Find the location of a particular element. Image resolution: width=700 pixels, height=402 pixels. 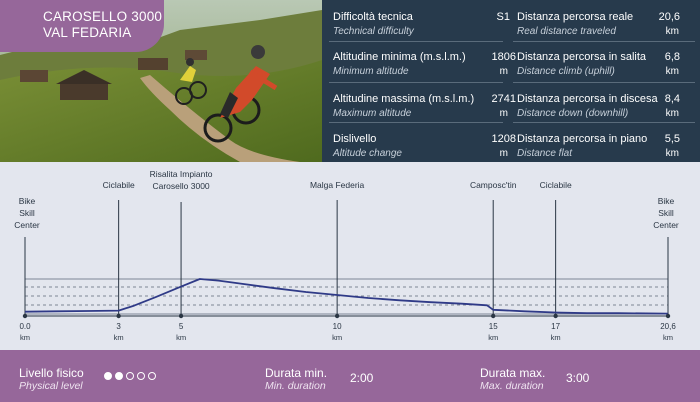

stat-value: 1806 is located at coordinates (503, 57).